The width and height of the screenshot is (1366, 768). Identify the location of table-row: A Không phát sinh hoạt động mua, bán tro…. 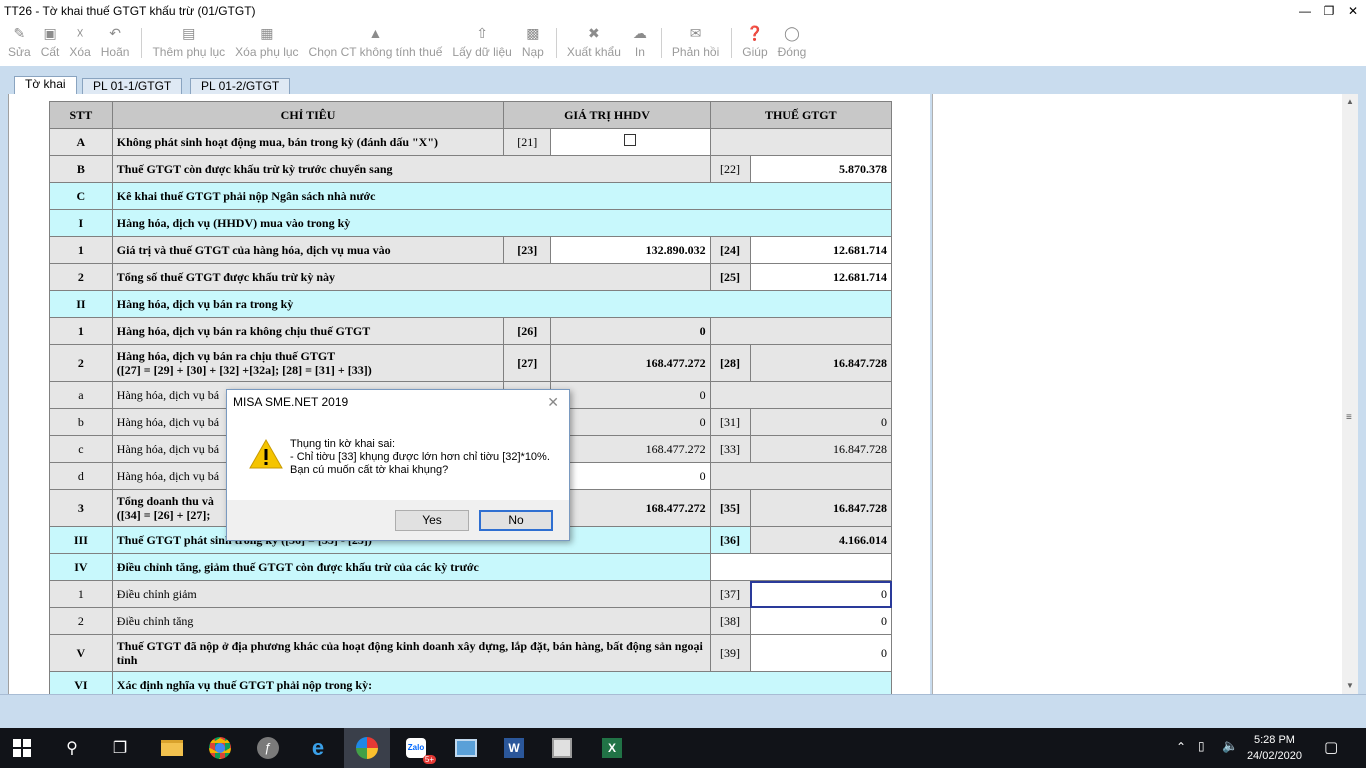
(471, 142).